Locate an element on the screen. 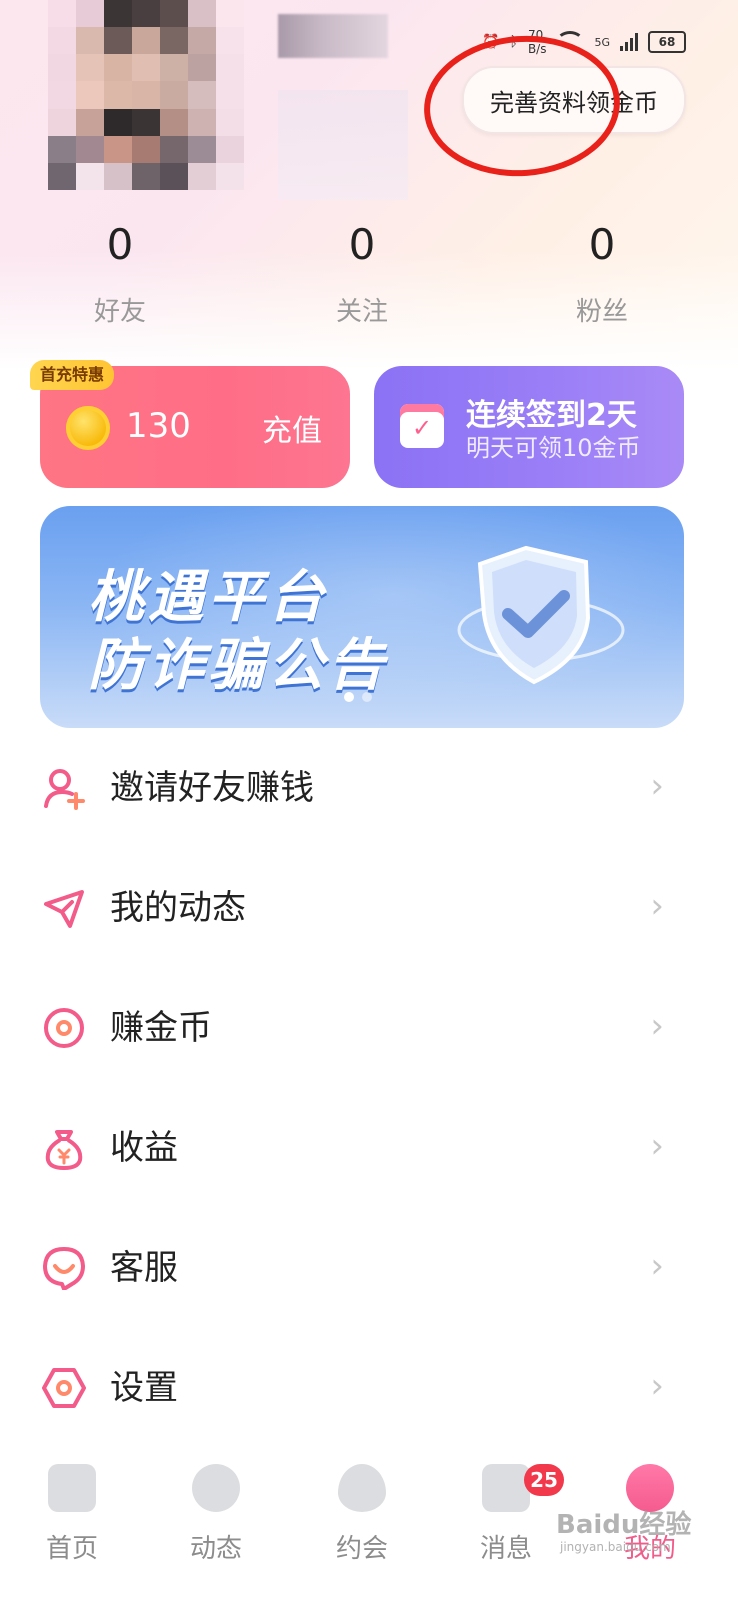  tab-dating-label: 约会 is located at coordinates (361, 1549).